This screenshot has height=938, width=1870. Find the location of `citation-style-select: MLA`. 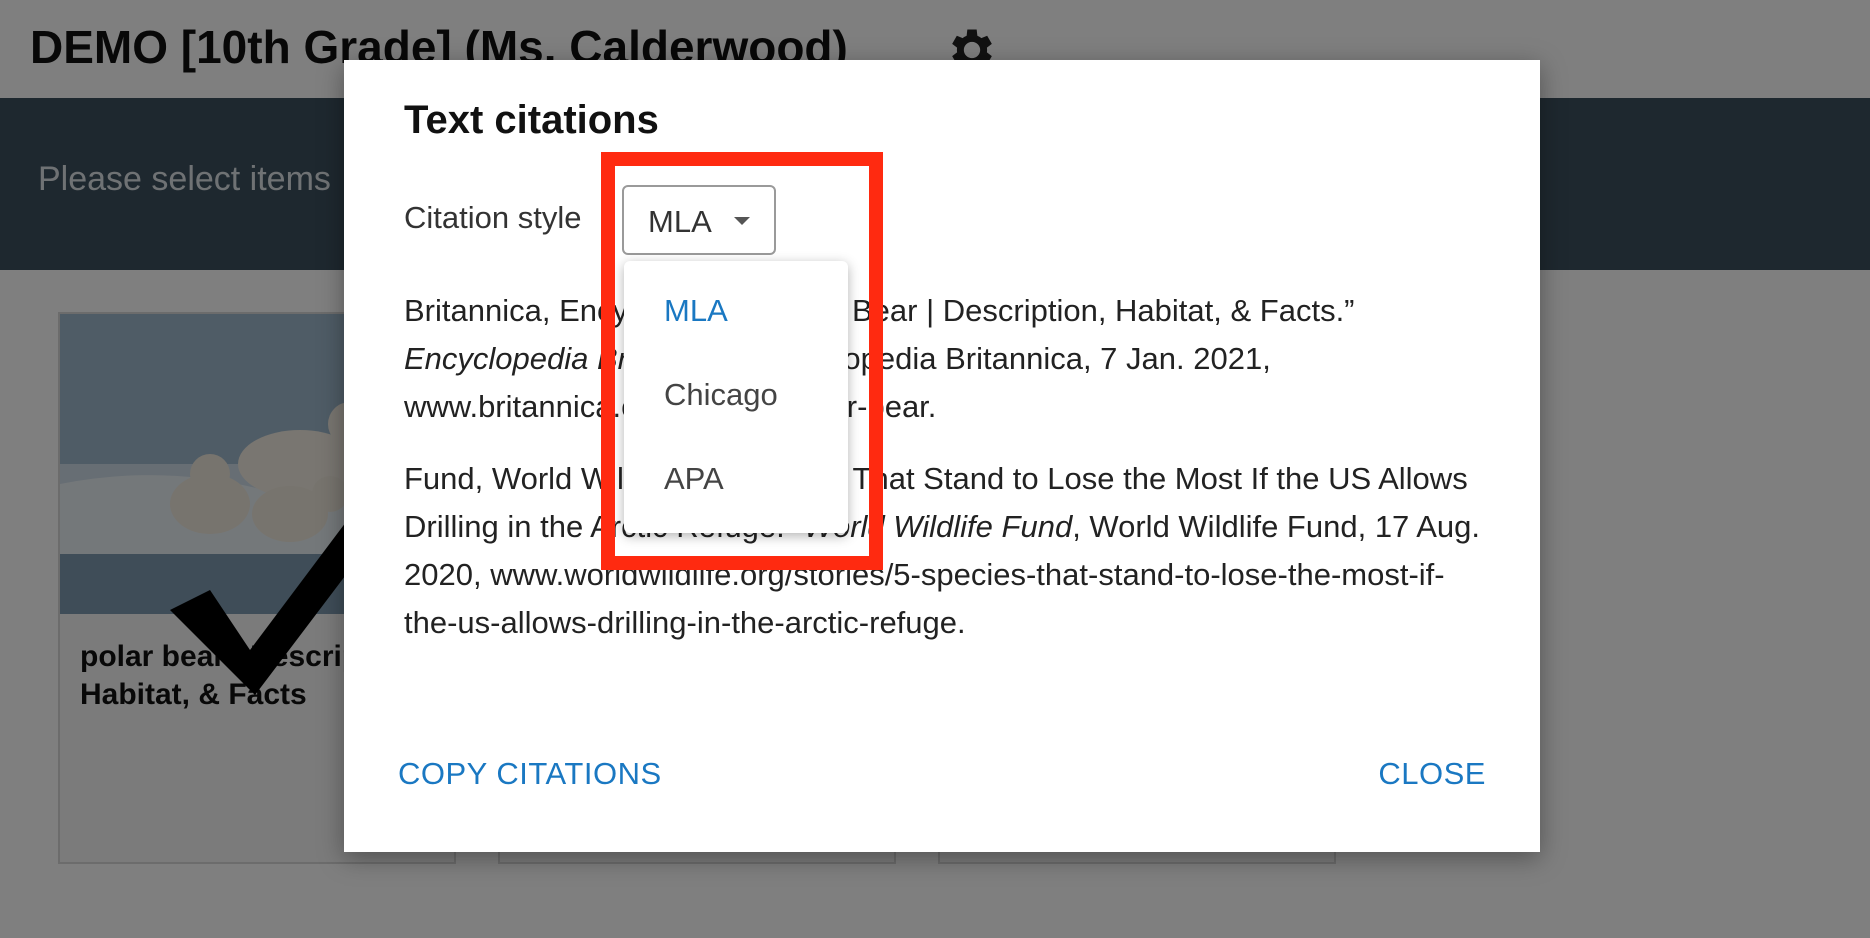

citation-style-select: MLA is located at coordinates (699, 220).